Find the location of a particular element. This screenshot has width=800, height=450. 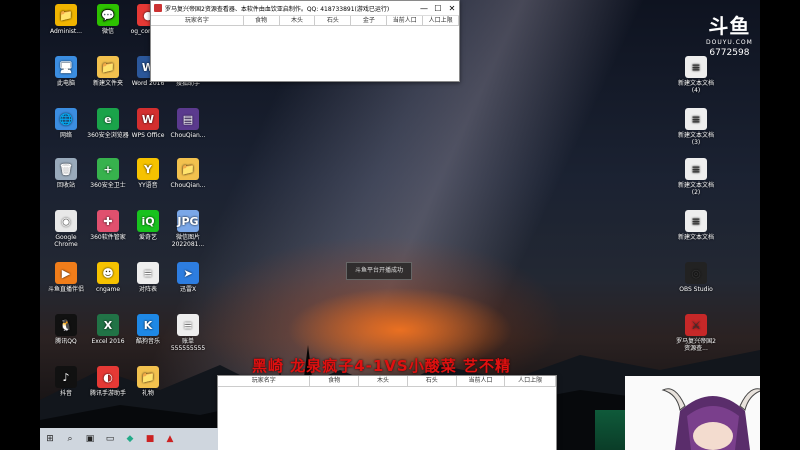

shortcut-icon: 💬 is located at coordinates (108, 15).